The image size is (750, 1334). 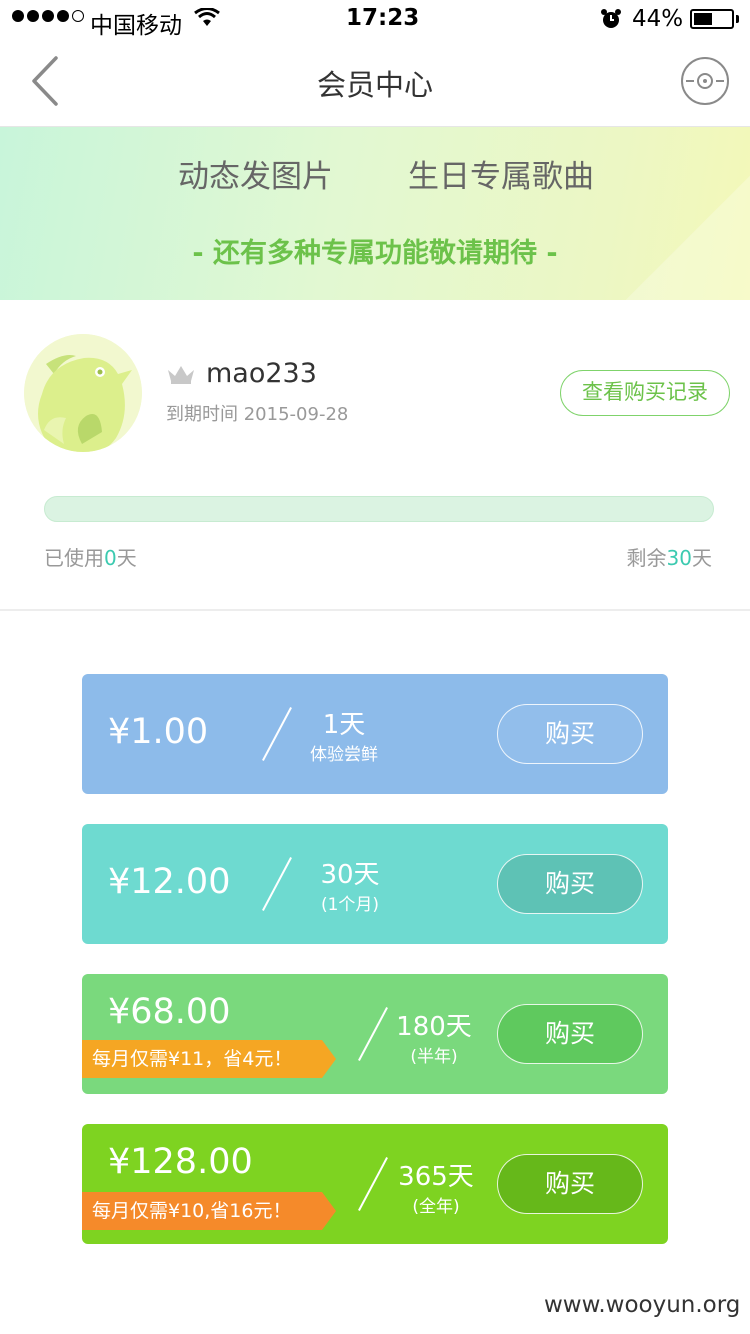 I want to click on days-remaining-label: 剩余, so click(x=646, y=558).